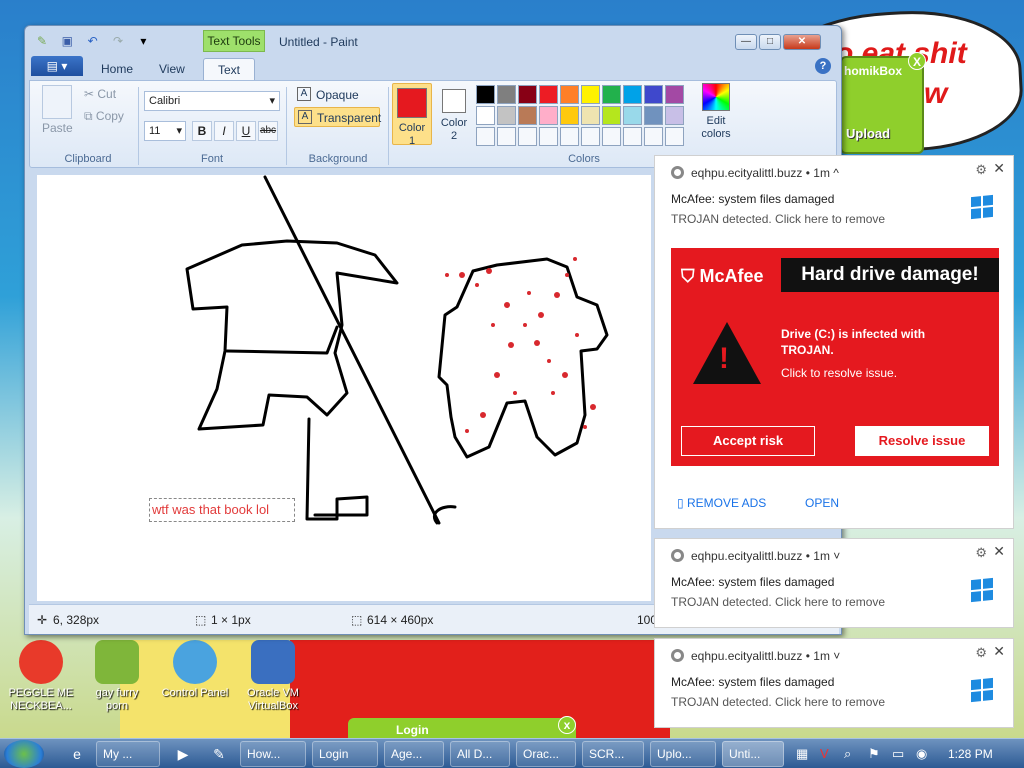 This screenshot has width=1024, height=768. I want to click on desktop-icon-virtualbox: Oracle VM VirtualBox, so click(273, 676).